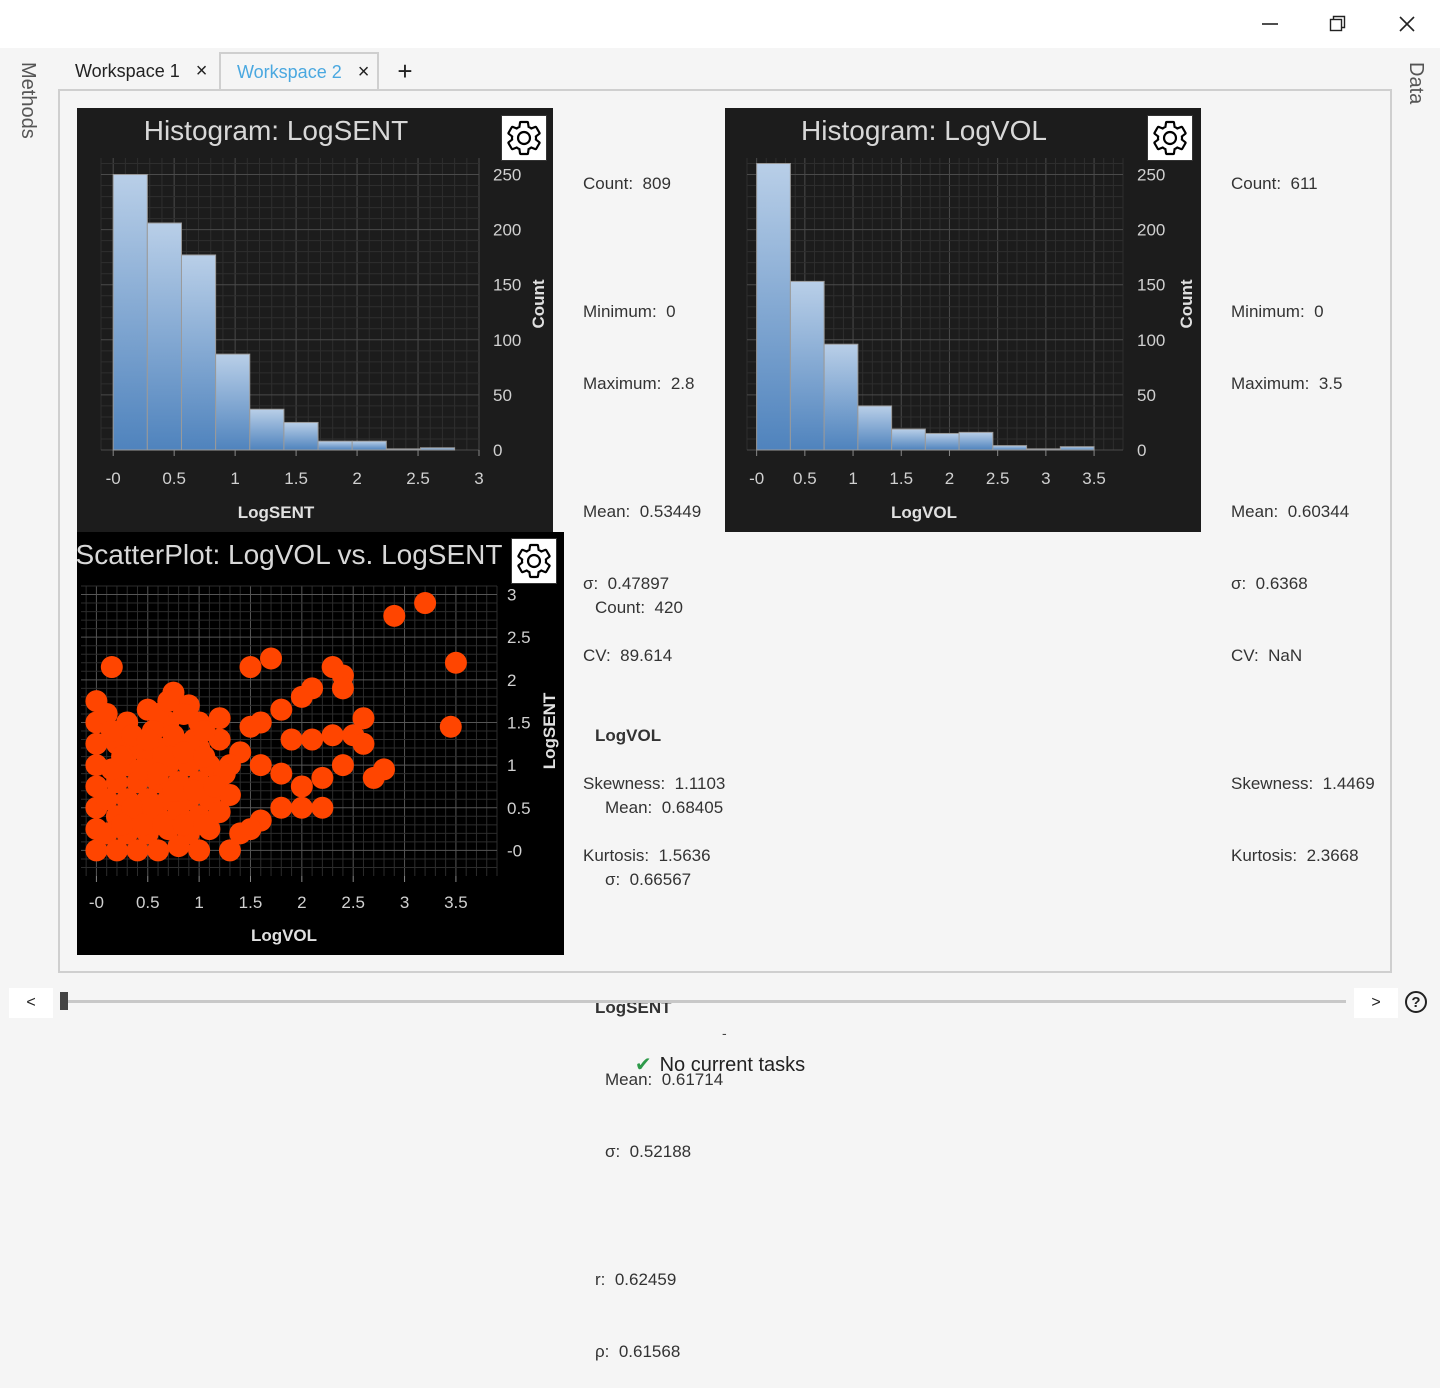 The image size is (1440, 1388). What do you see at coordinates (1151, 285) in the screenshot?
I see `y-tick-label: 150` at bounding box center [1151, 285].